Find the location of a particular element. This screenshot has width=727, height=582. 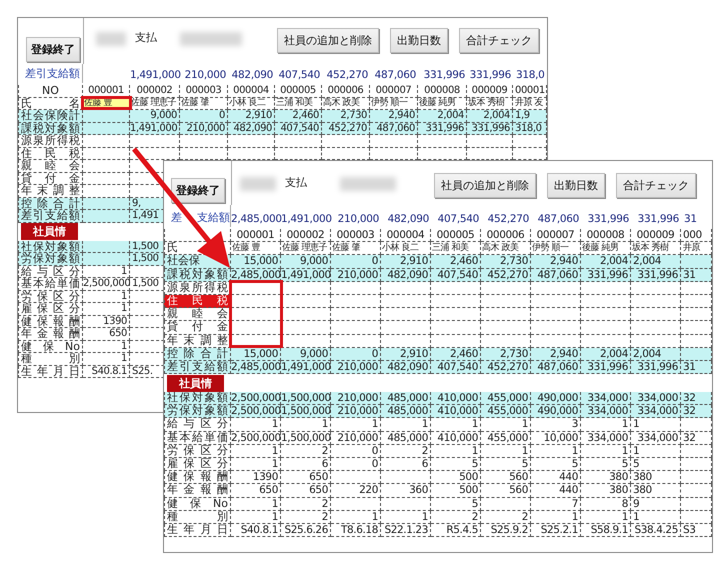

section-badge: 社員情 is located at coordinates (49, 231).